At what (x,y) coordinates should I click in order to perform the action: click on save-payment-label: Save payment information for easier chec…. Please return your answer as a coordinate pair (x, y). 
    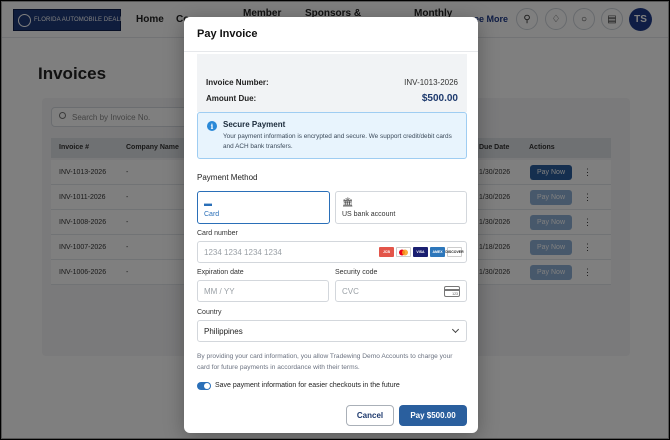
    Looking at the image, I should click on (307, 385).